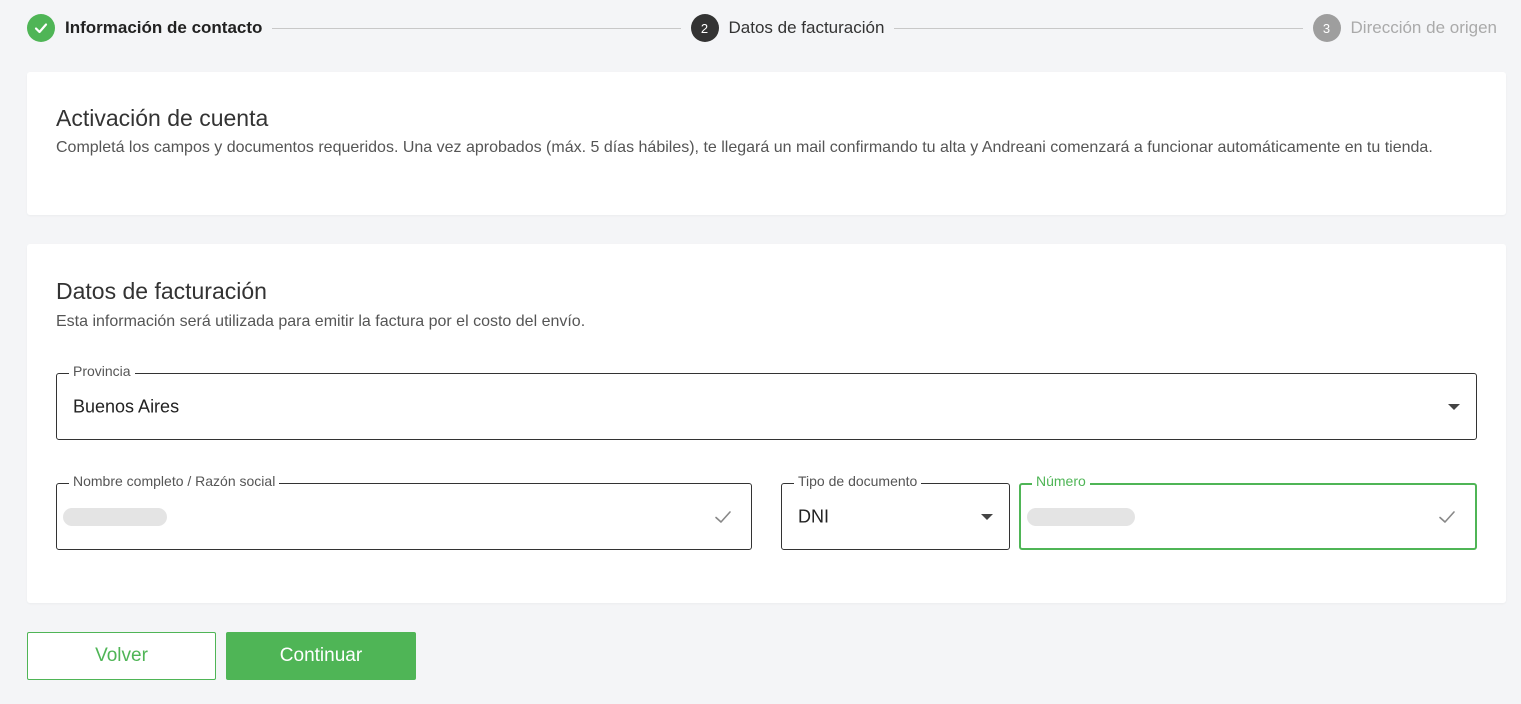 This screenshot has width=1521, height=704. What do you see at coordinates (174, 481) in the screenshot?
I see `full-name-label: Nombre completo / Razón social` at bounding box center [174, 481].